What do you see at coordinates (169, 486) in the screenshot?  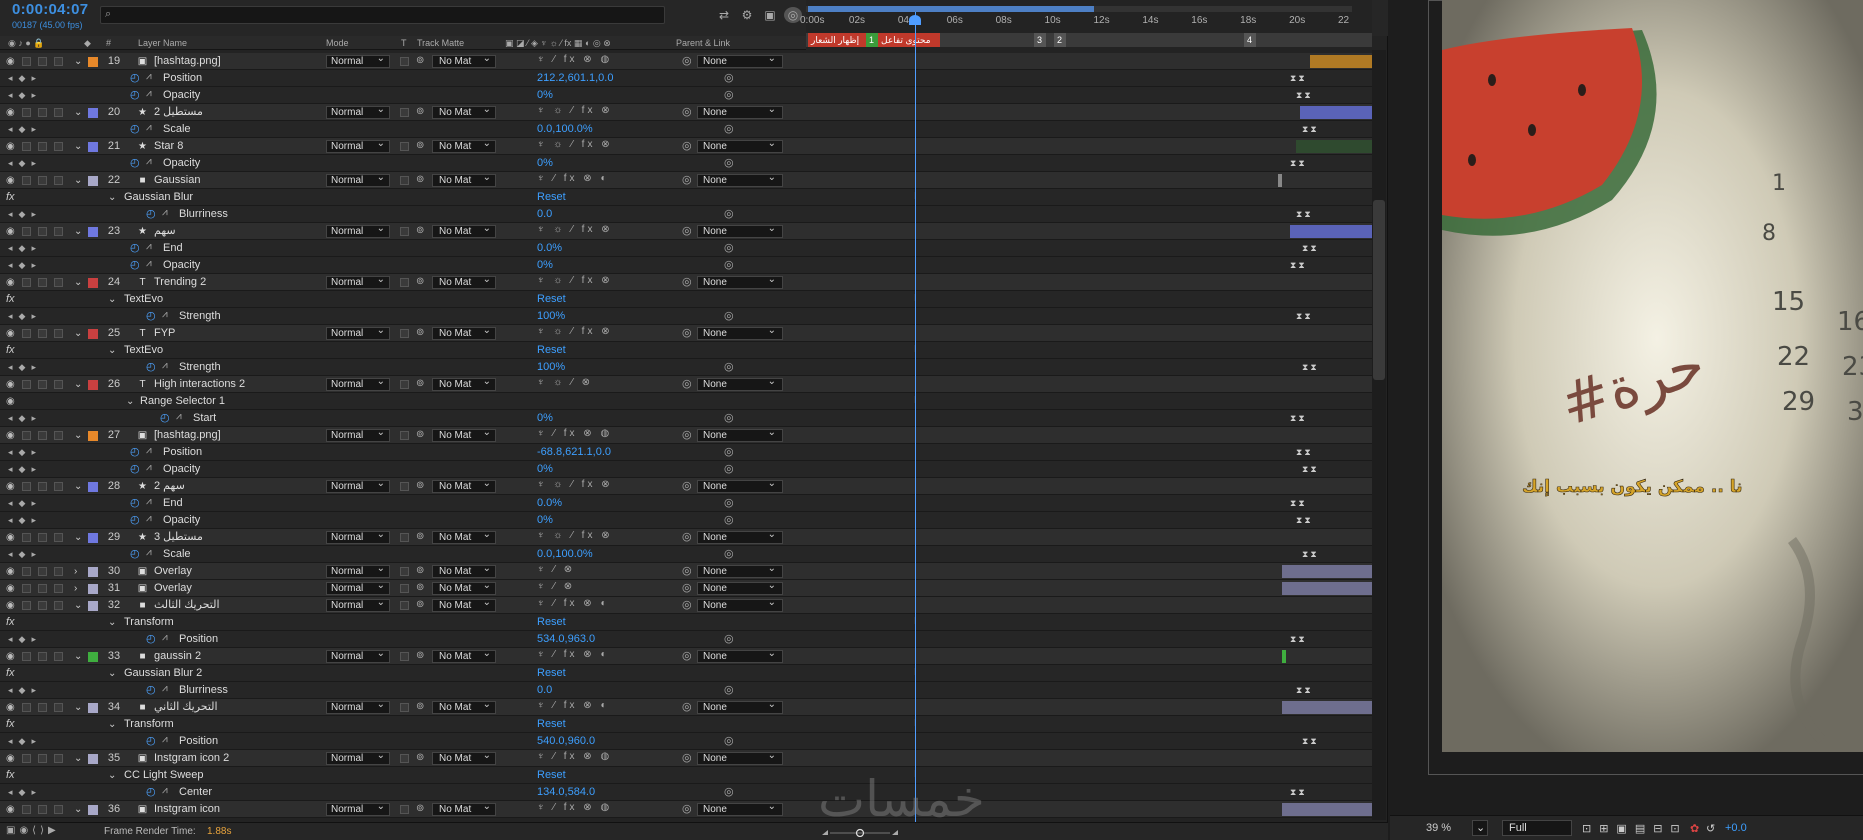 I see `layer-name: سهم 2` at bounding box center [169, 486].